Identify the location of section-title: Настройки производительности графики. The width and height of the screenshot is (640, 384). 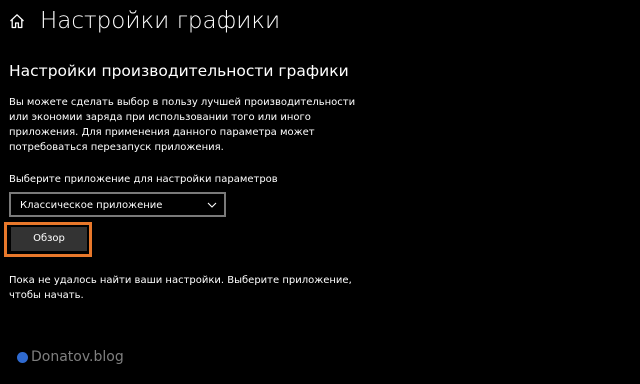
(179, 71).